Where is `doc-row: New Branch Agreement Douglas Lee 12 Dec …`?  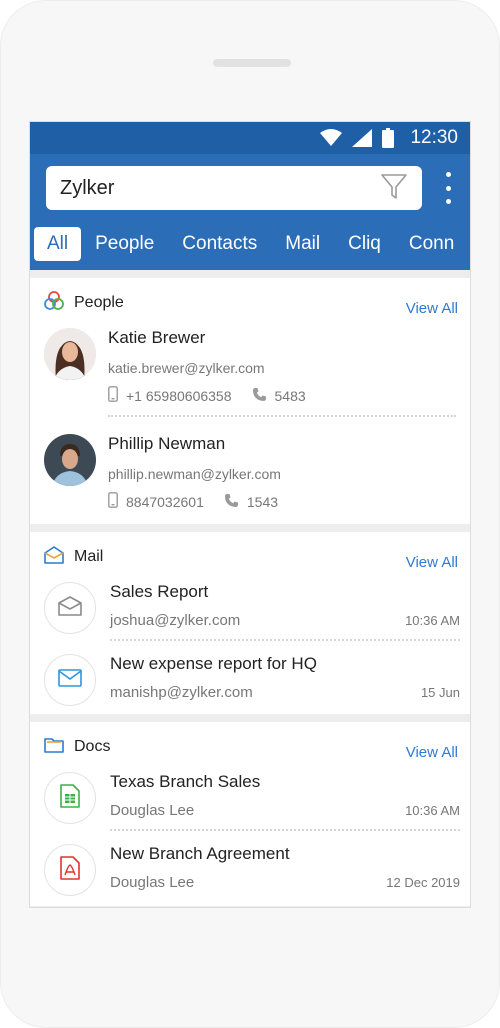
doc-row: New Branch Agreement Douglas Lee 12 Dec … is located at coordinates (250, 874).